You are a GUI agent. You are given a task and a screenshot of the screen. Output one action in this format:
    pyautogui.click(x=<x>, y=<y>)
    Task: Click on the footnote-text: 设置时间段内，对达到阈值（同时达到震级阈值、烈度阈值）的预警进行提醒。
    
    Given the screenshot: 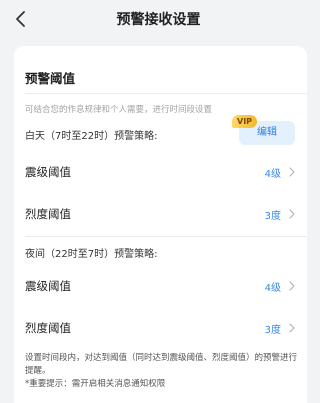 What is the action you would take?
    pyautogui.click(x=161, y=364)
    